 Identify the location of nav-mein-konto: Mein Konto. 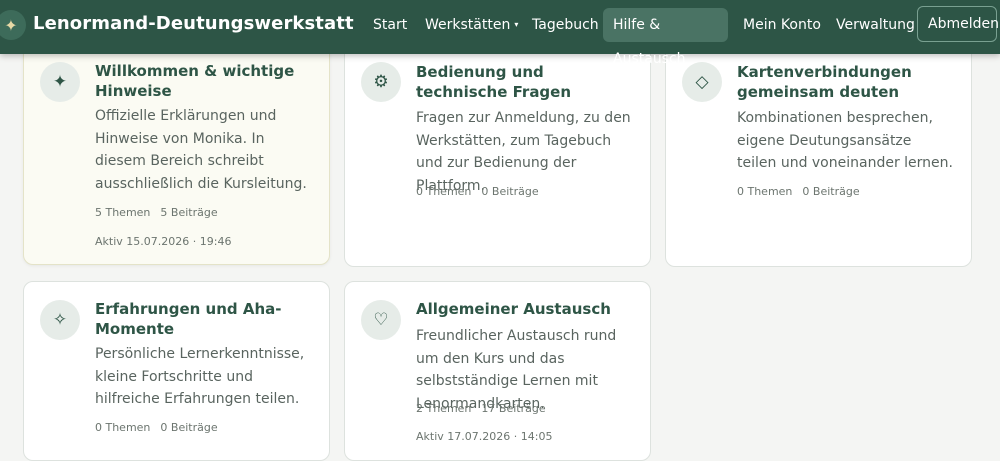
(782, 25).